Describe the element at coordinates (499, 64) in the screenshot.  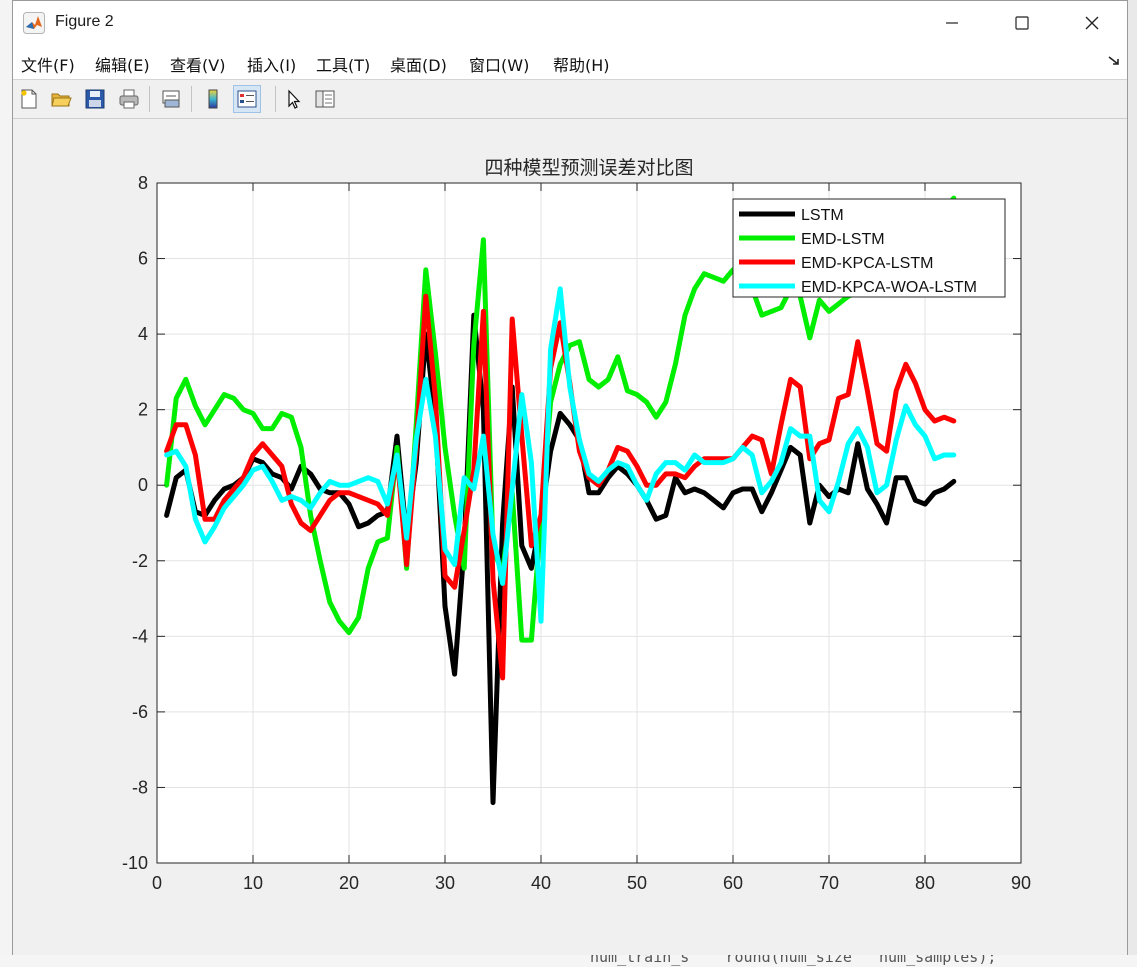
I see `menu-window: 窗口(W)` at that location.